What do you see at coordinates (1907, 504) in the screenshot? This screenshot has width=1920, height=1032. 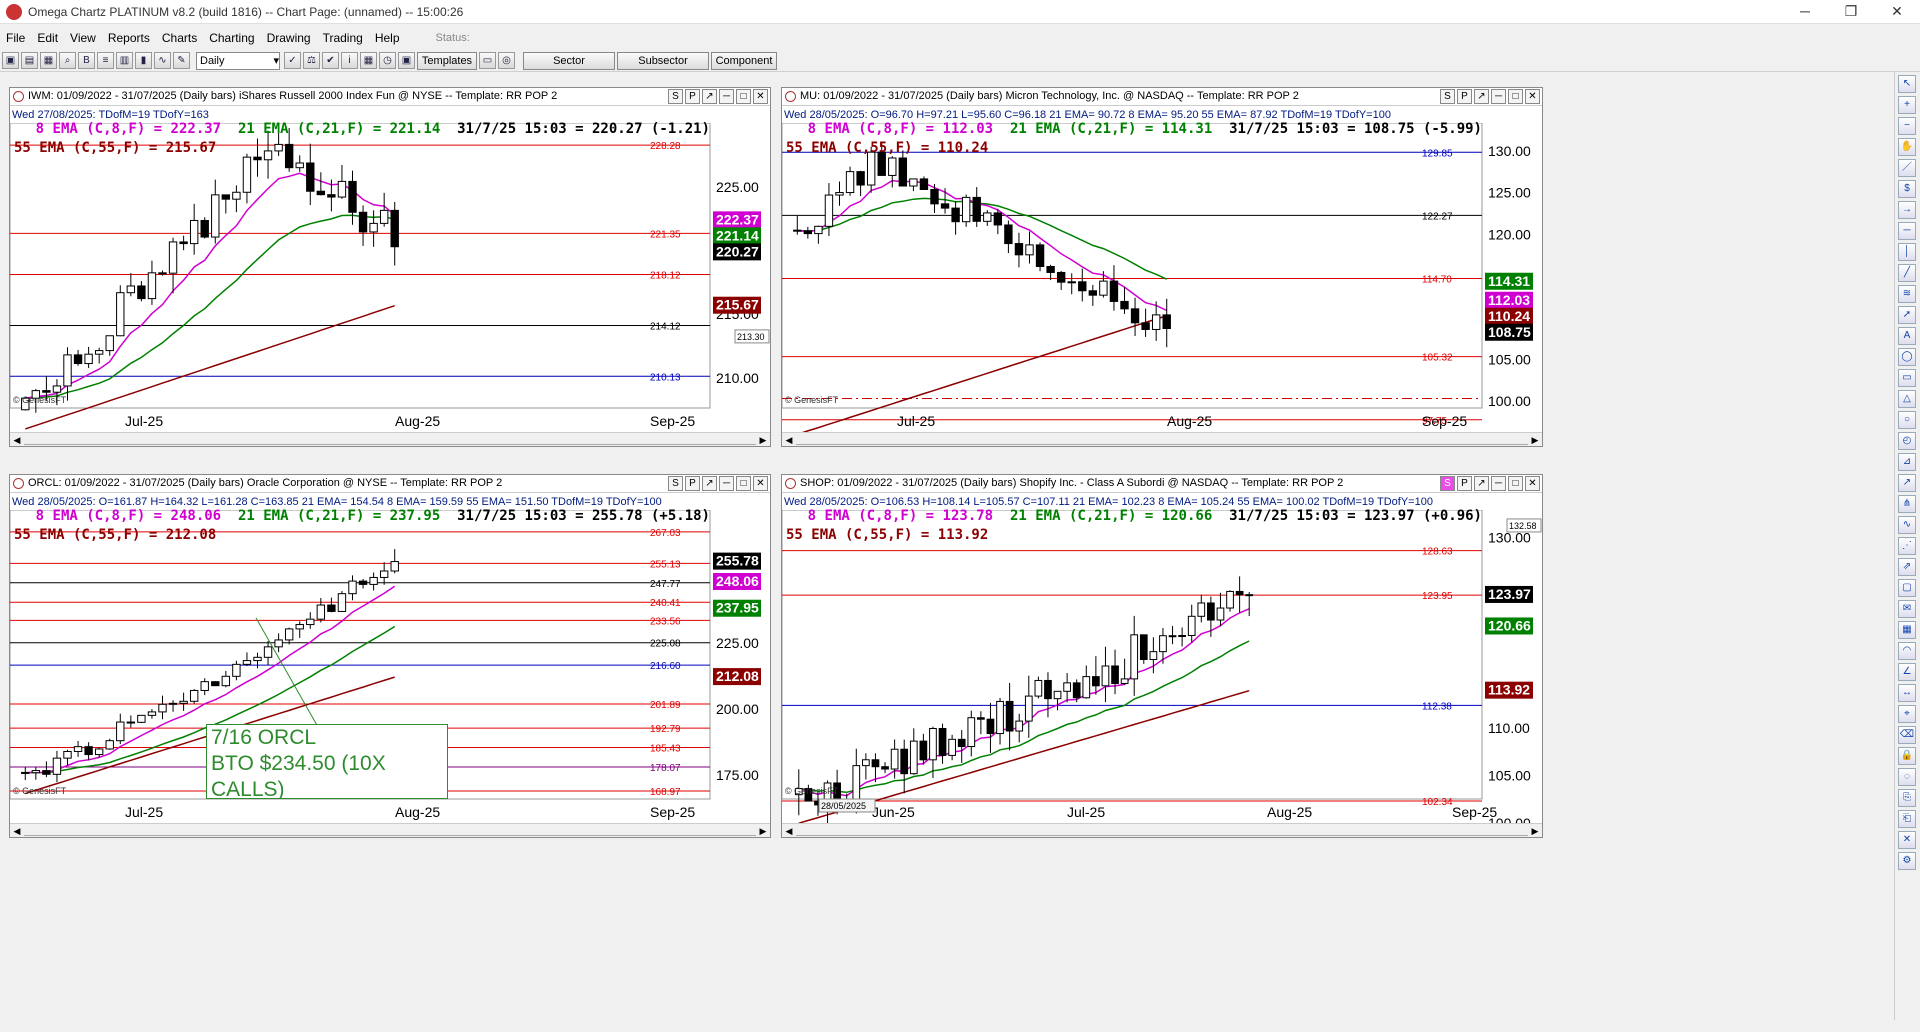 I see `pitchfork-icon: ⋔` at bounding box center [1907, 504].